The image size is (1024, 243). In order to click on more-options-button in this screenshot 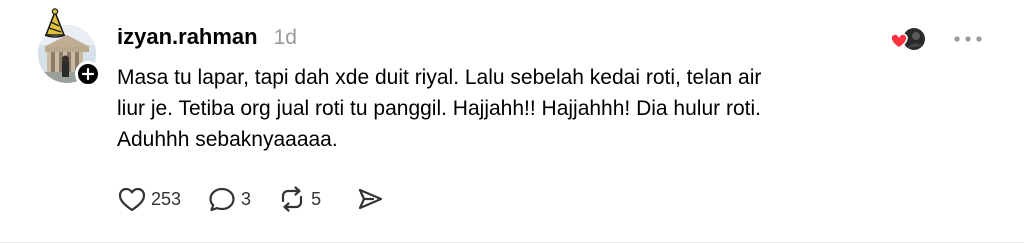, I will do `click(968, 39)`.